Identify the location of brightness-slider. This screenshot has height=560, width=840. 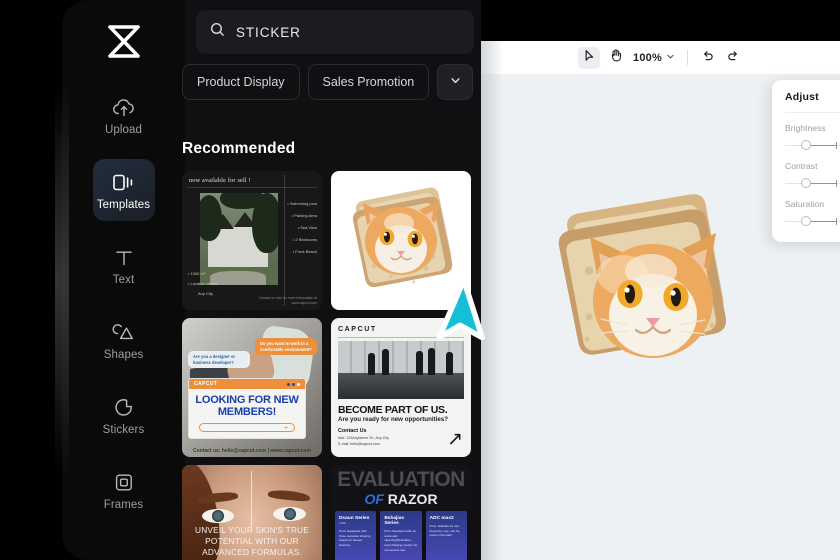
(812, 145).